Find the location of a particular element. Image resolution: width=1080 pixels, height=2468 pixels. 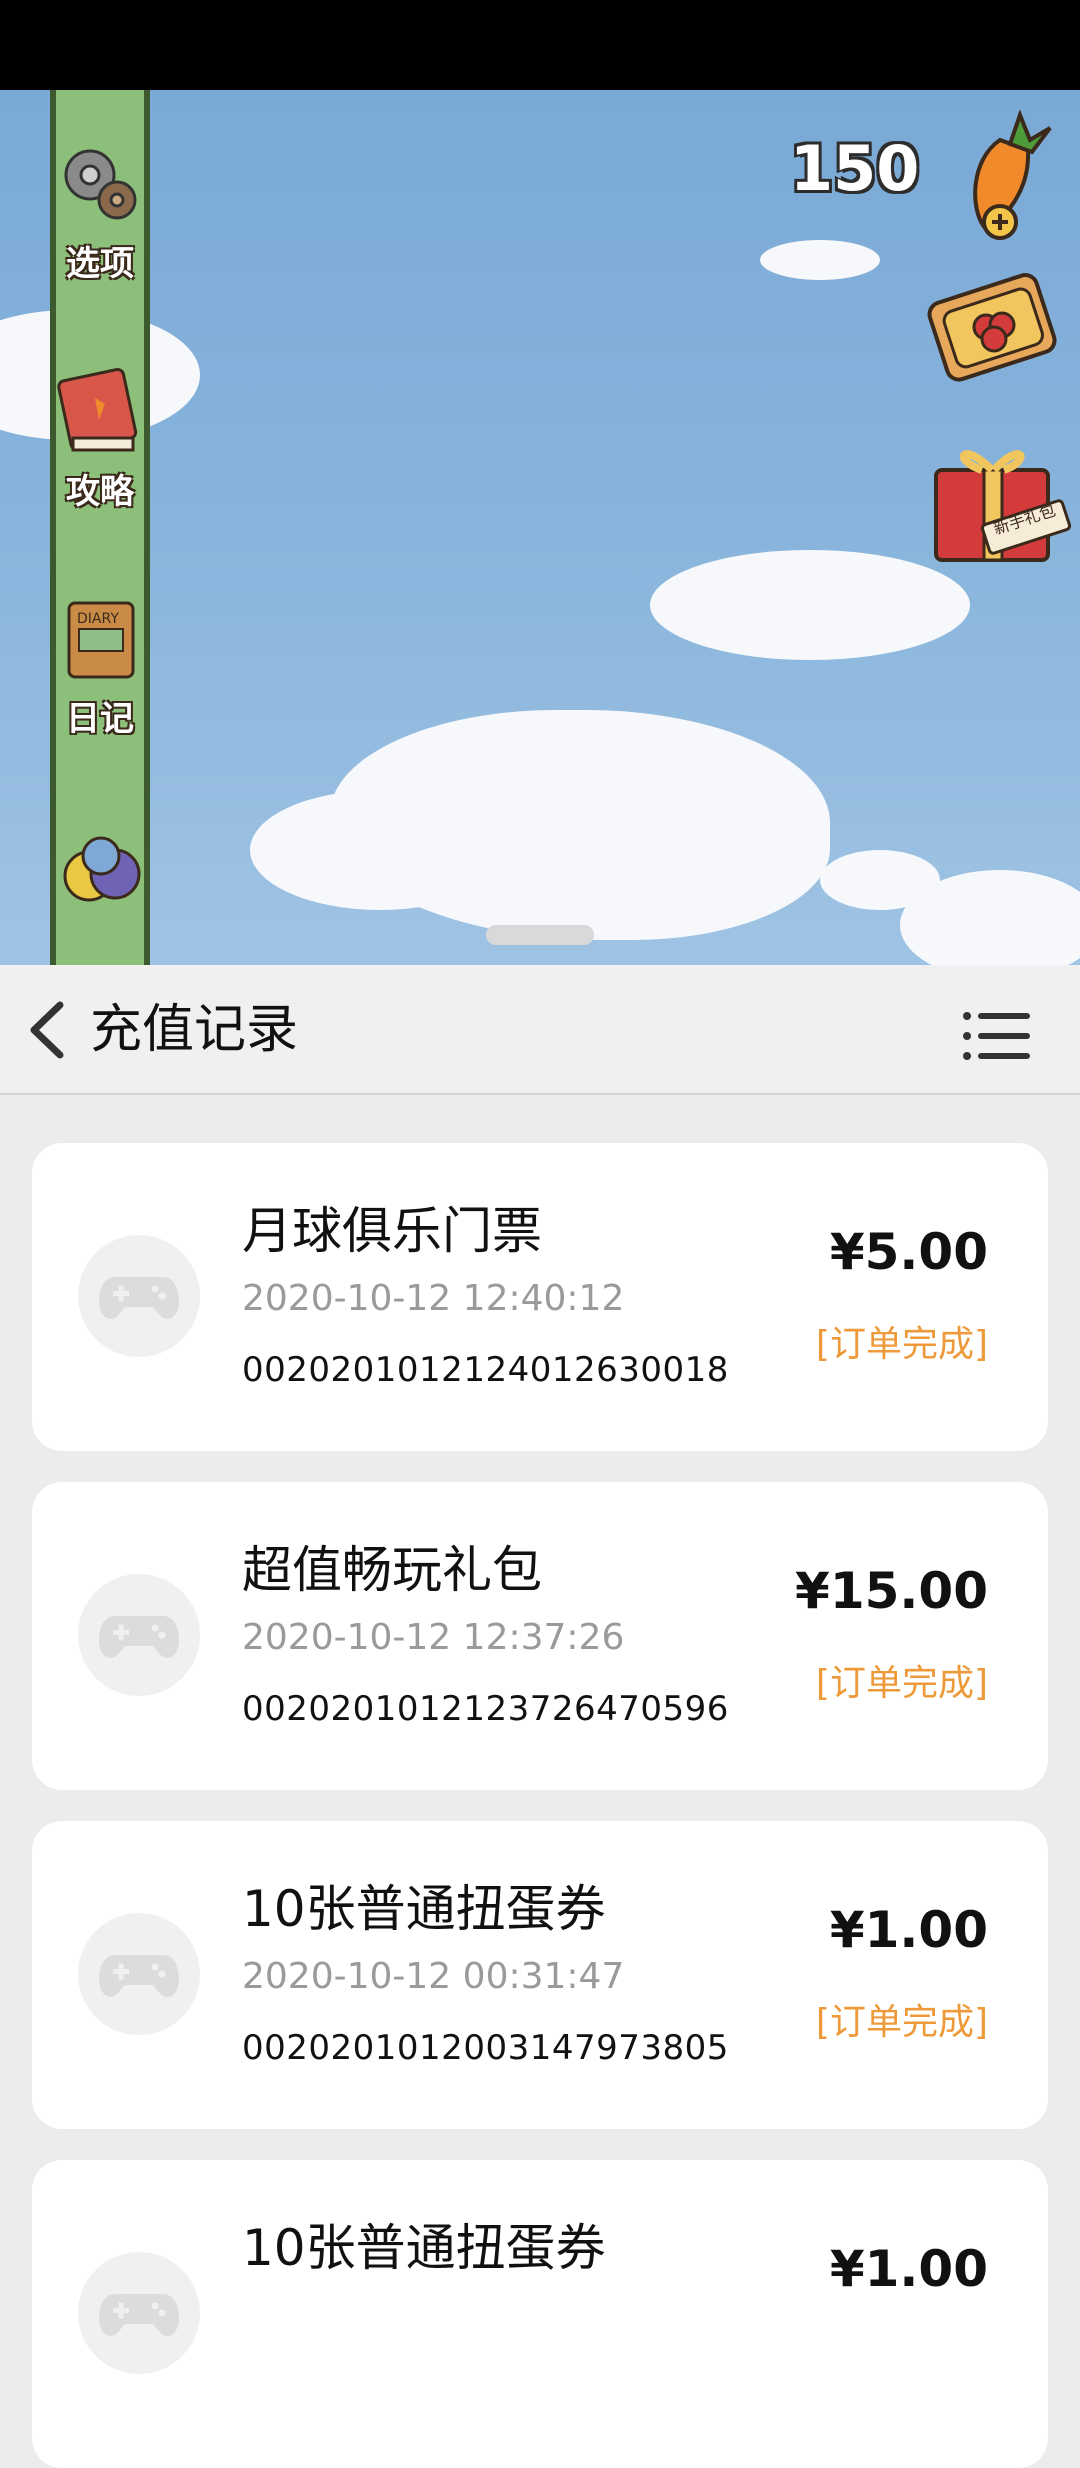

starter-gift-pack: 新手礼包 is located at coordinates (997, 500).